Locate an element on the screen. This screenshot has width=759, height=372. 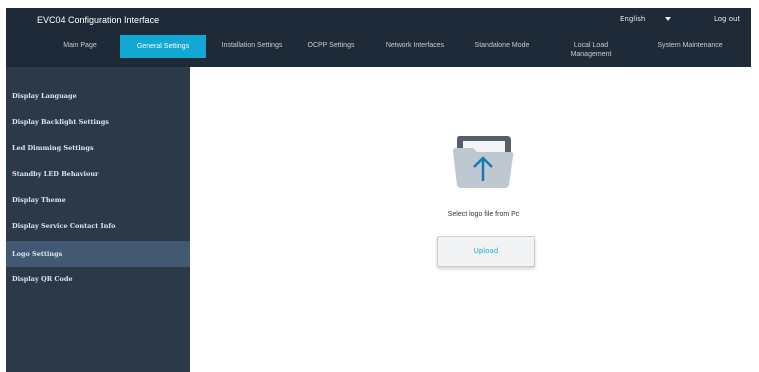
tab-general-settings: General Settings is located at coordinates (163, 46).